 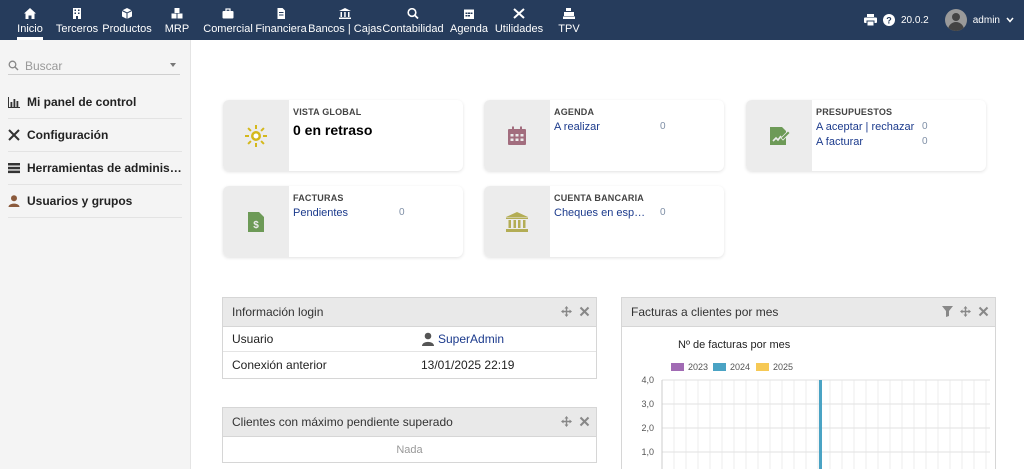 What do you see at coordinates (647, 380) in the screenshot?
I see `y-tick-label: 4,0` at bounding box center [647, 380].